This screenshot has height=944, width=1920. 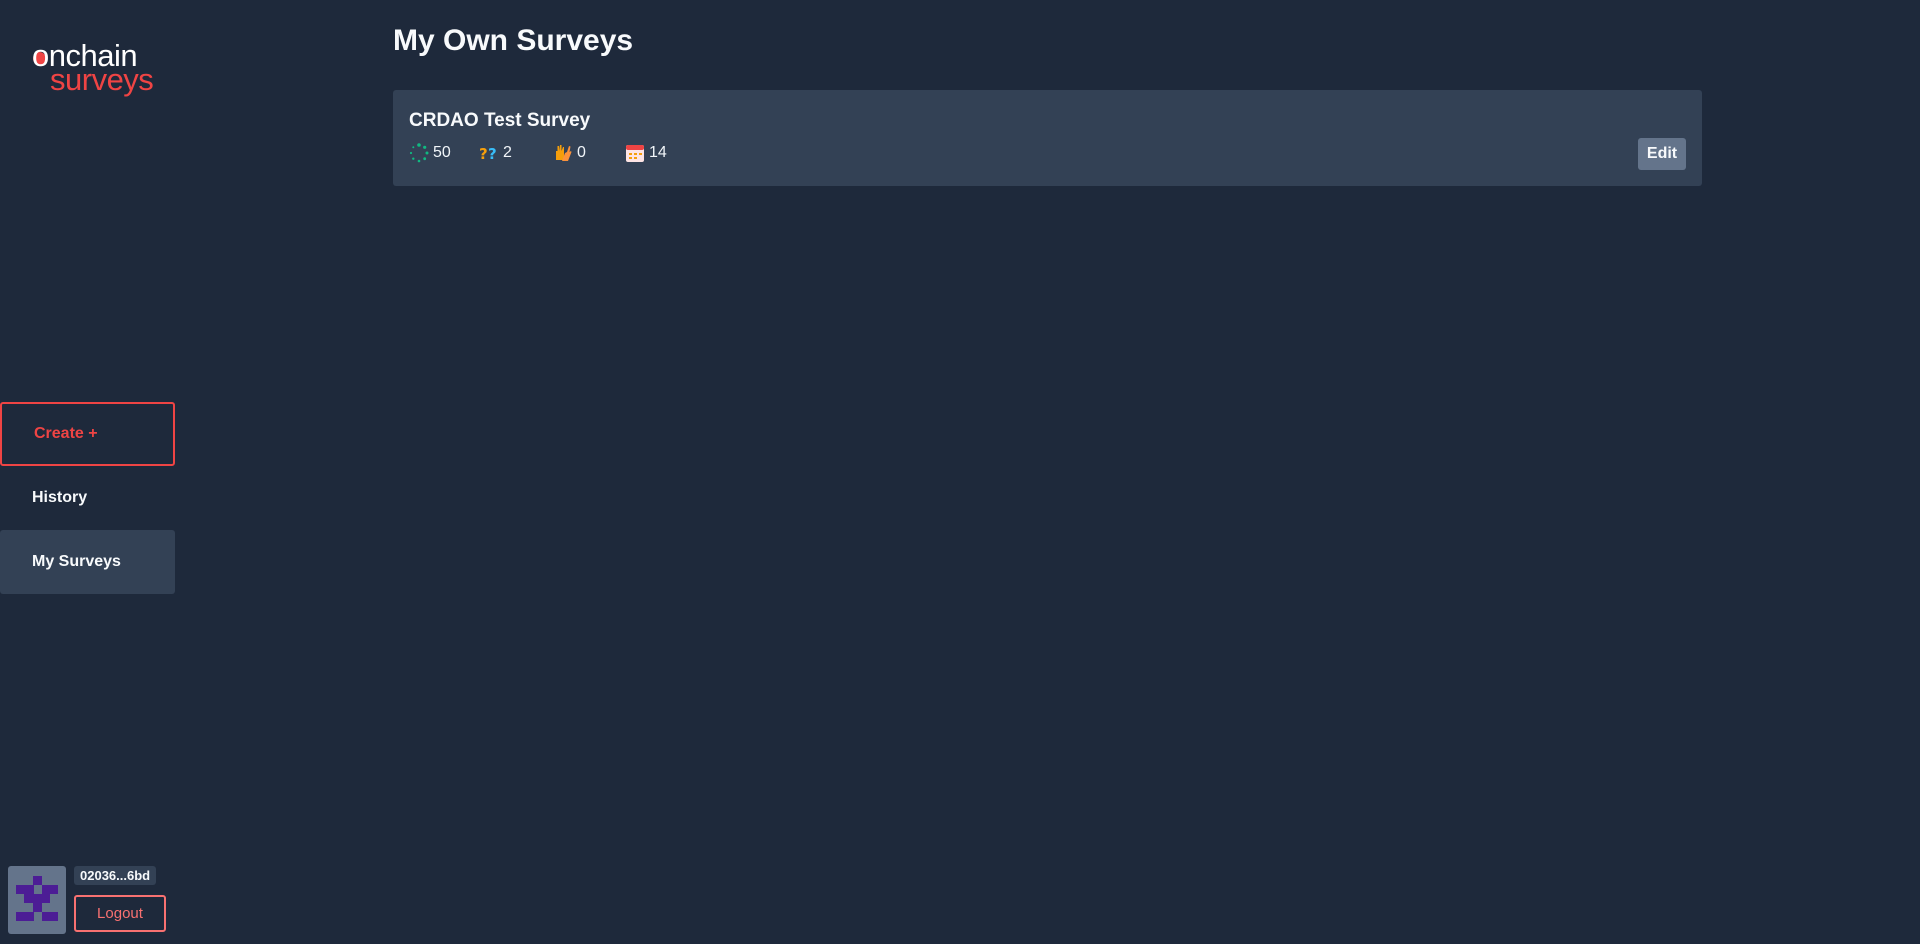 I want to click on survey-title: CRDAO Test Survey, so click(x=500, y=120).